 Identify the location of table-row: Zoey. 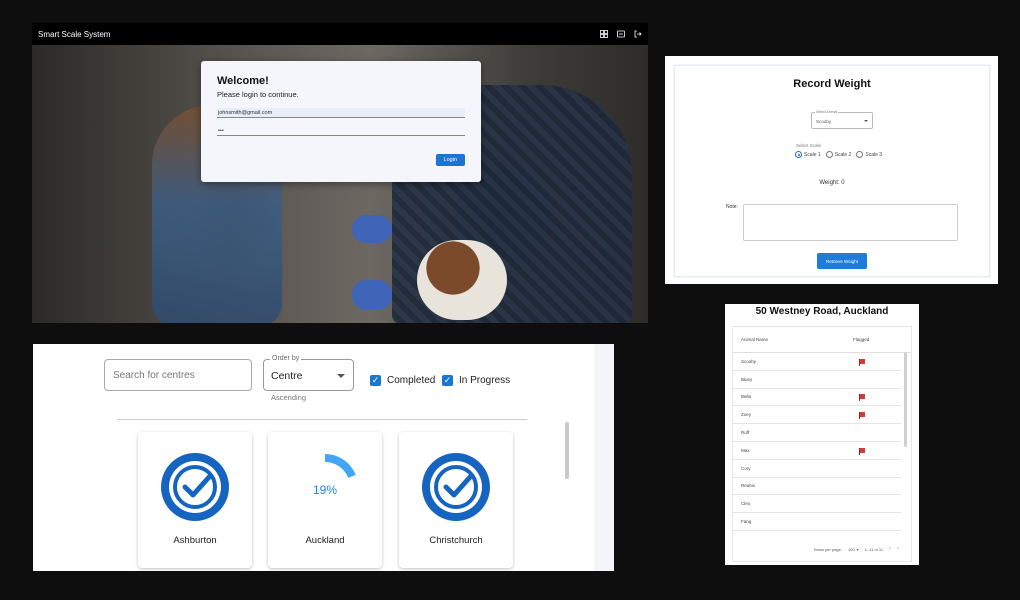
(817, 415).